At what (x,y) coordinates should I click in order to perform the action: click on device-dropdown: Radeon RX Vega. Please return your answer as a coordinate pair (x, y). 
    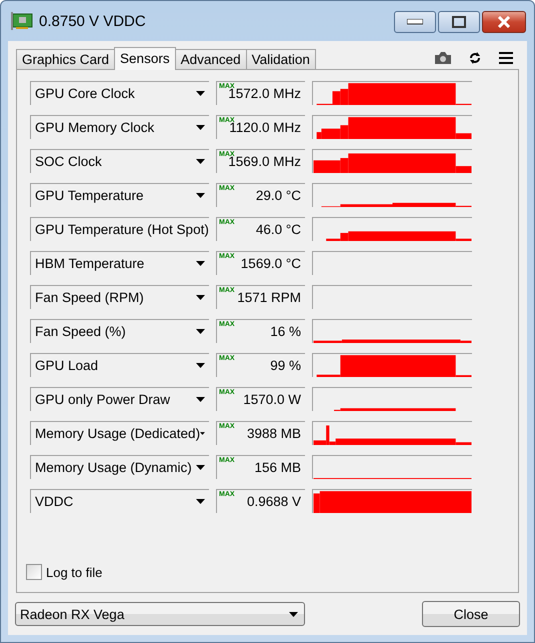
    Looking at the image, I should click on (160, 614).